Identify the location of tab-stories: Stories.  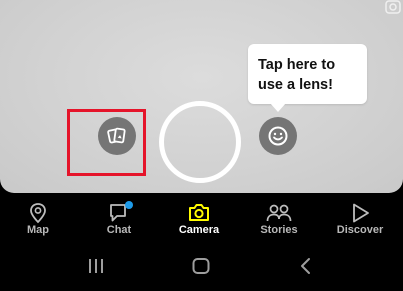
(279, 217).